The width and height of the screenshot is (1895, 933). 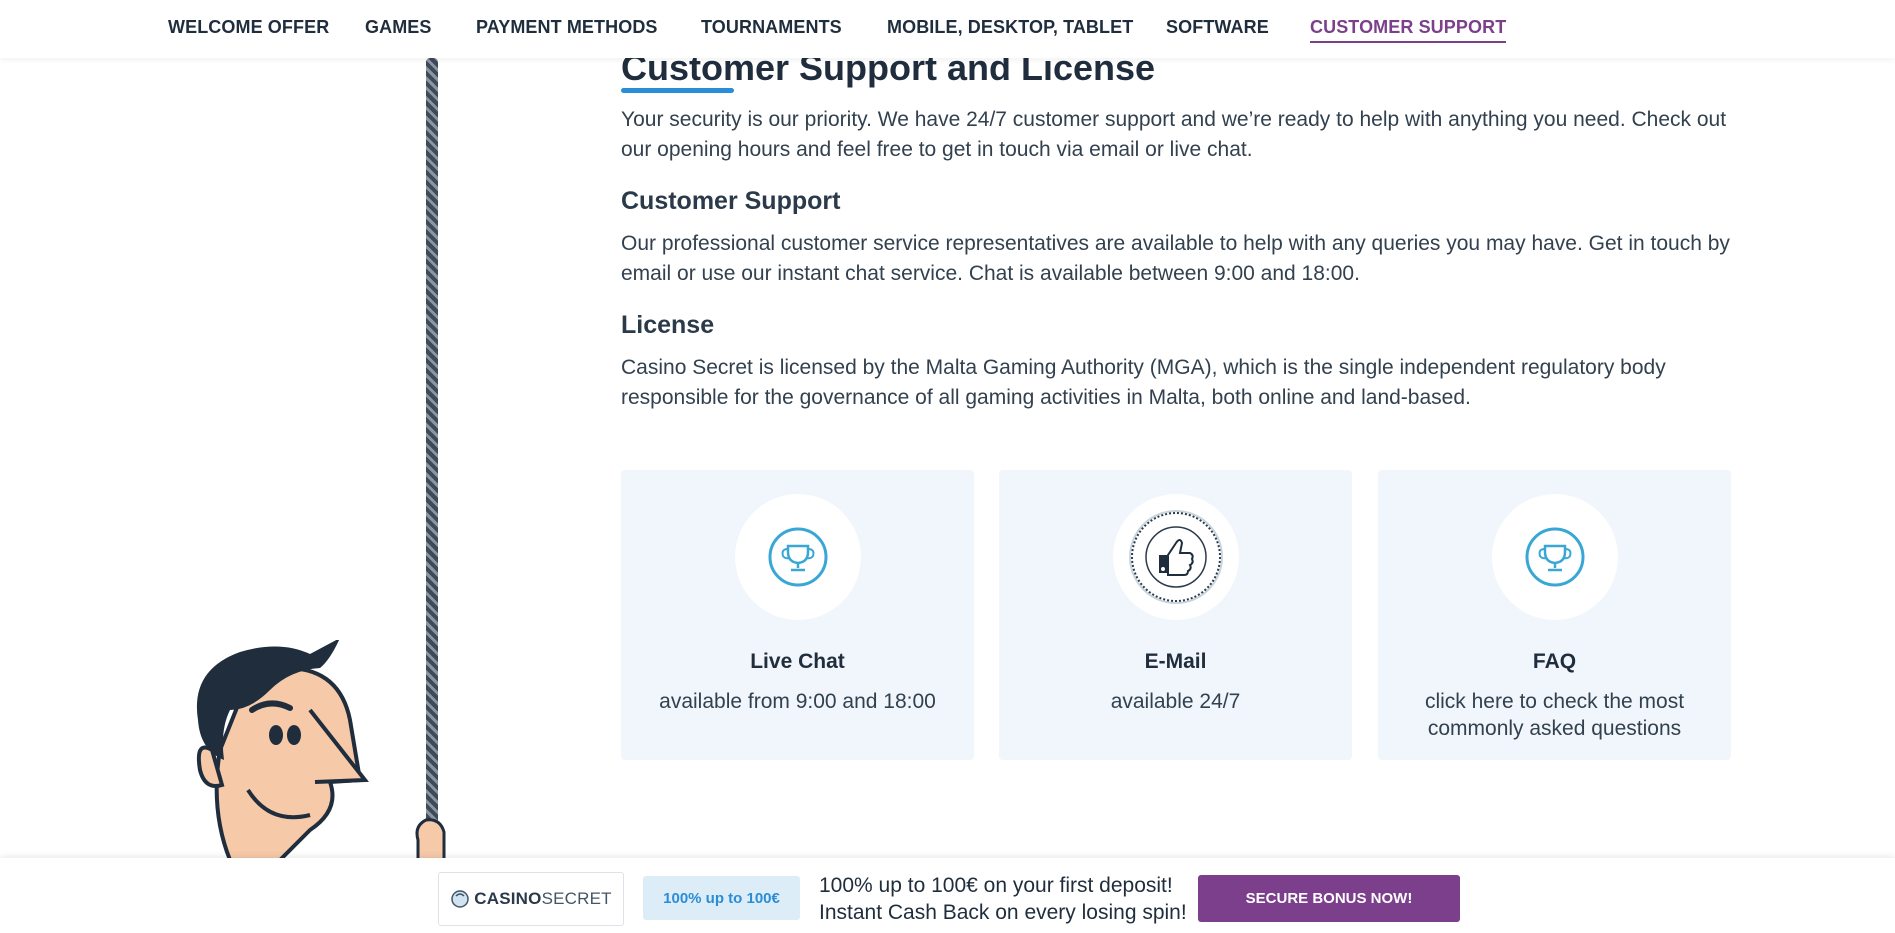 What do you see at coordinates (1217, 27) in the screenshot?
I see `nav-item-software: SOFTWARE` at bounding box center [1217, 27].